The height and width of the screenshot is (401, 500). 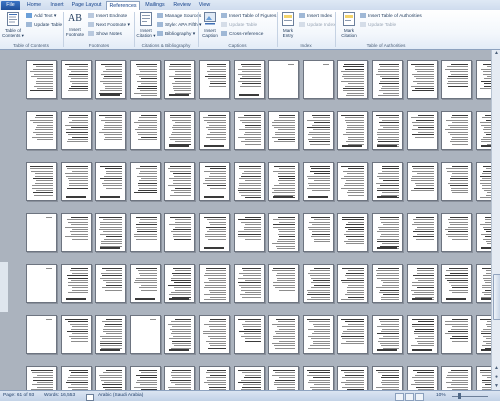 I want to click on insert-endnote-button: Insert Endnote, so click(x=107, y=16).